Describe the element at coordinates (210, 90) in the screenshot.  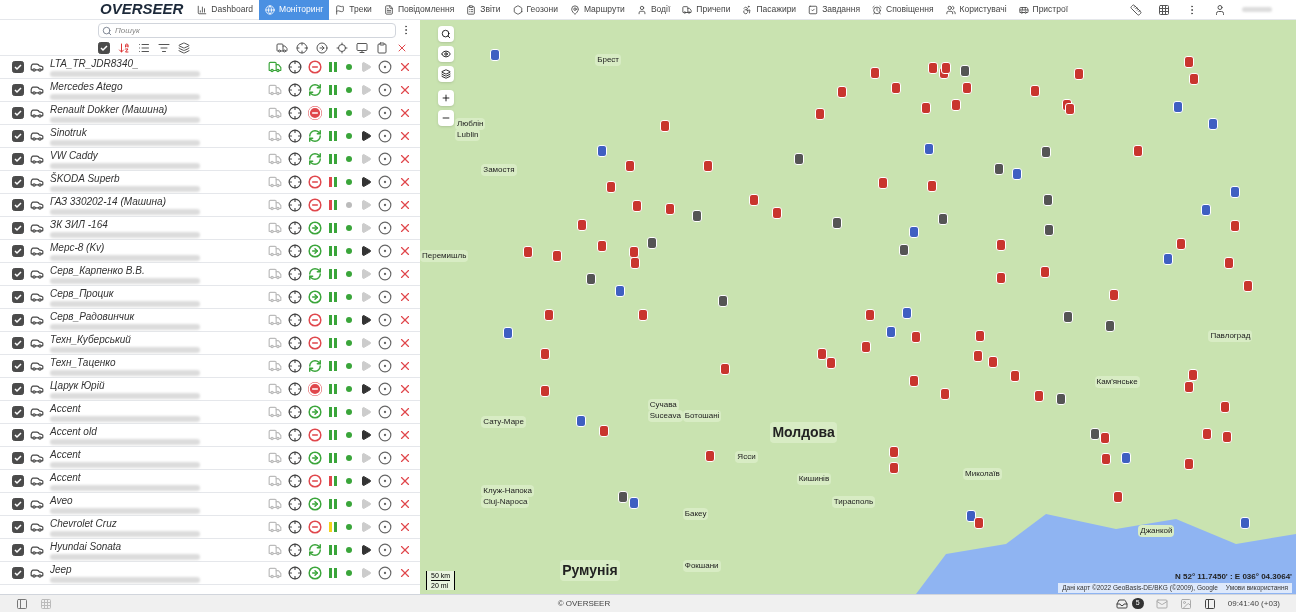
I see `unit-row: Mercedes Atego` at that location.